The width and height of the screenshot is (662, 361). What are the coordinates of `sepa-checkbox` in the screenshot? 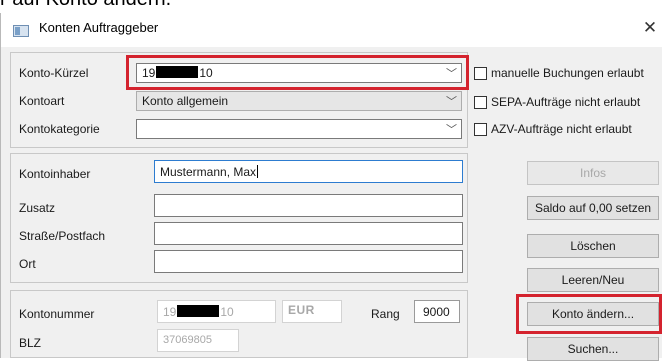 It's located at (480, 102).